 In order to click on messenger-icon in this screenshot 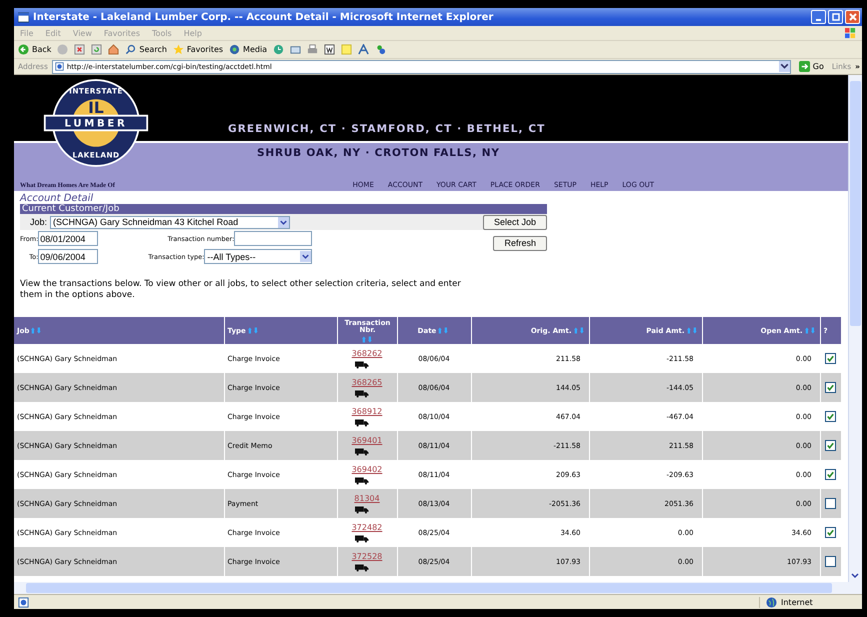, I will do `click(380, 49)`.